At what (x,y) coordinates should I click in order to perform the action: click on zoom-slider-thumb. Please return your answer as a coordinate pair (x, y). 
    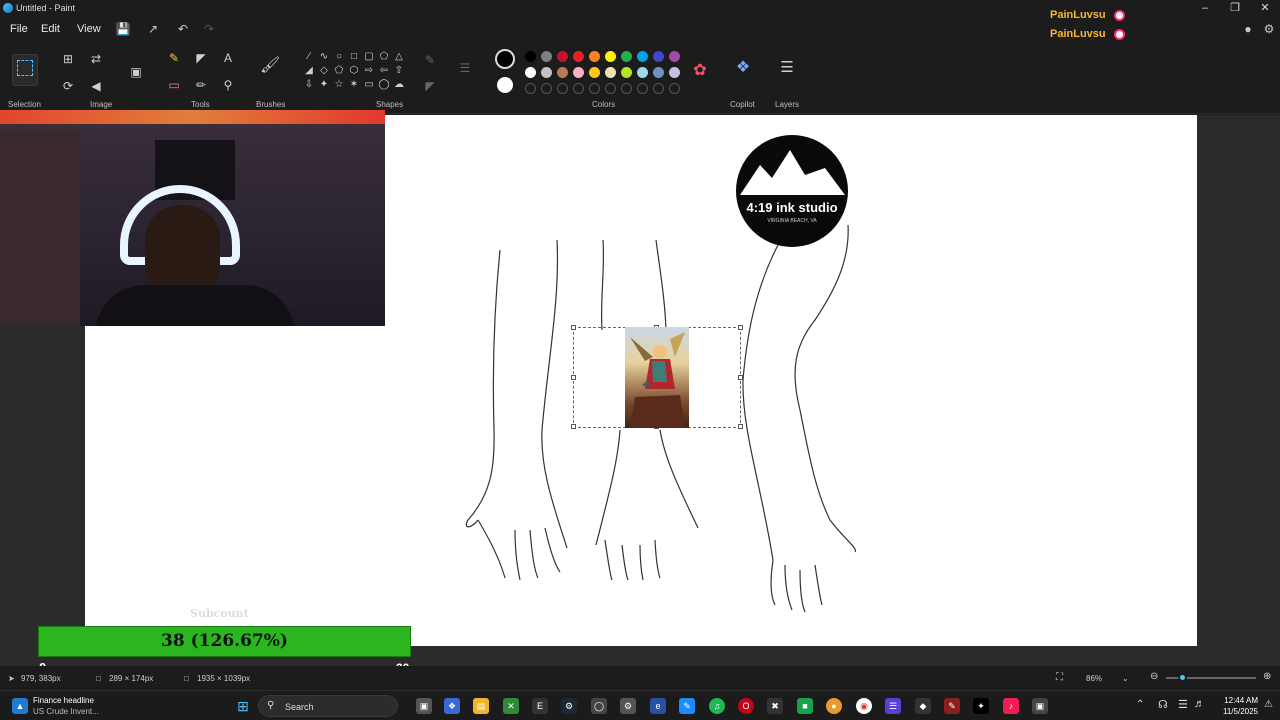
    Looking at the image, I should click on (1182, 677).